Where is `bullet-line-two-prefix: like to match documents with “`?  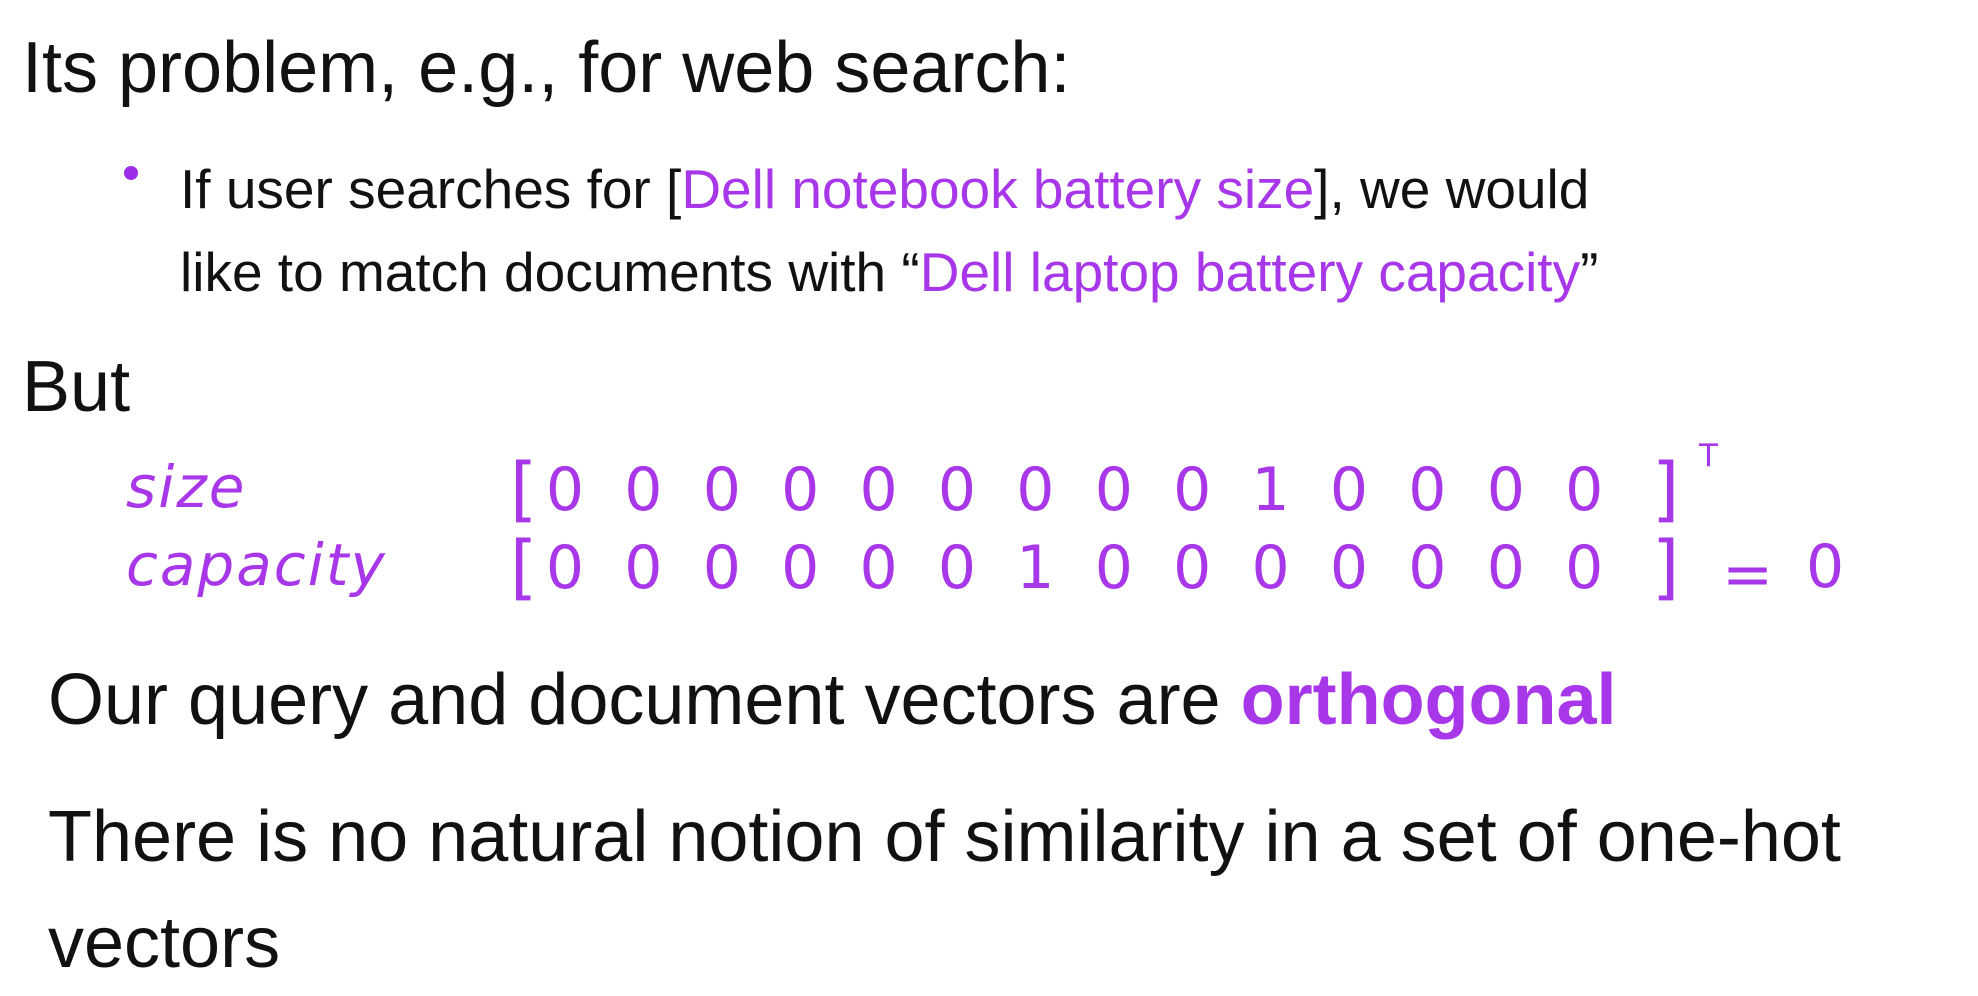
bullet-line-two-prefix: like to match documents with “ is located at coordinates (550, 272).